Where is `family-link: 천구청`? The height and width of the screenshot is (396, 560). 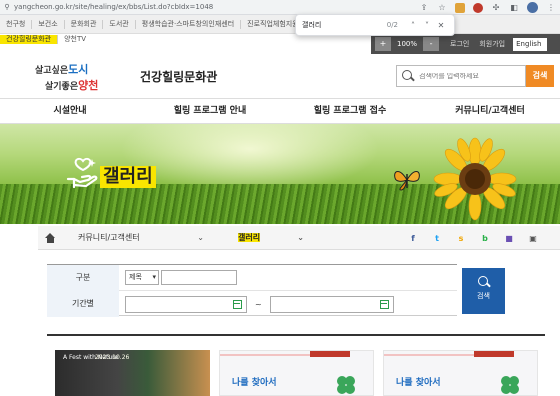
family-link: 천구청 is located at coordinates (16, 24).